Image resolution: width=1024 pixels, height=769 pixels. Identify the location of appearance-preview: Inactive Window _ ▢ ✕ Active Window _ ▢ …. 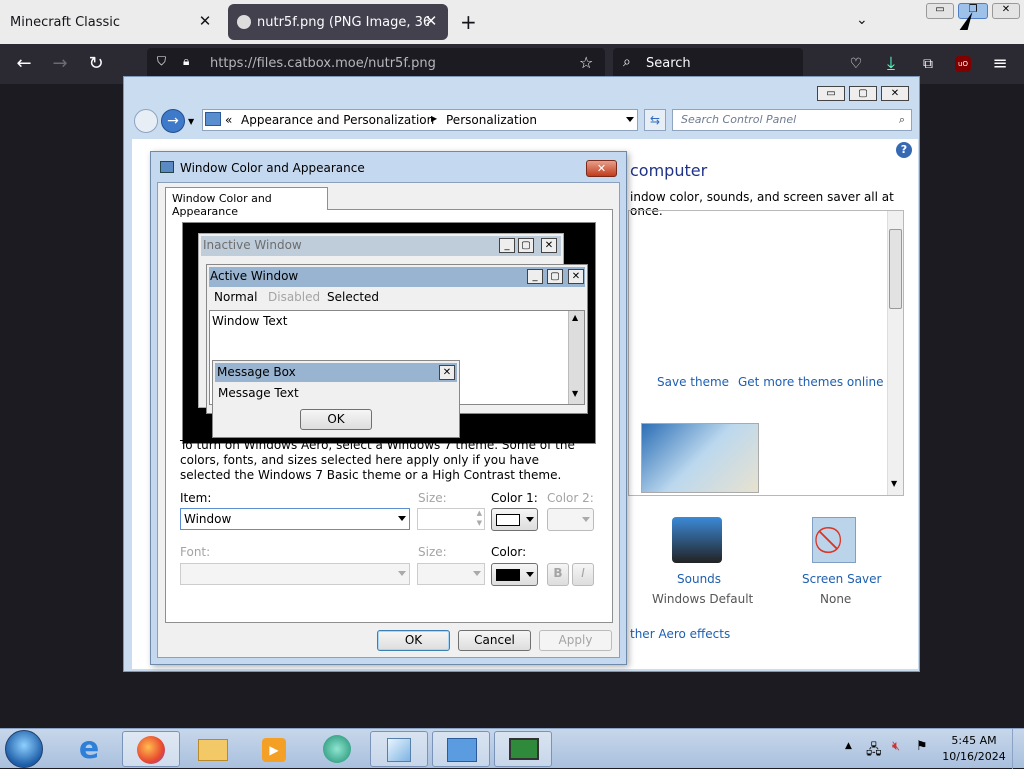
(389, 333).